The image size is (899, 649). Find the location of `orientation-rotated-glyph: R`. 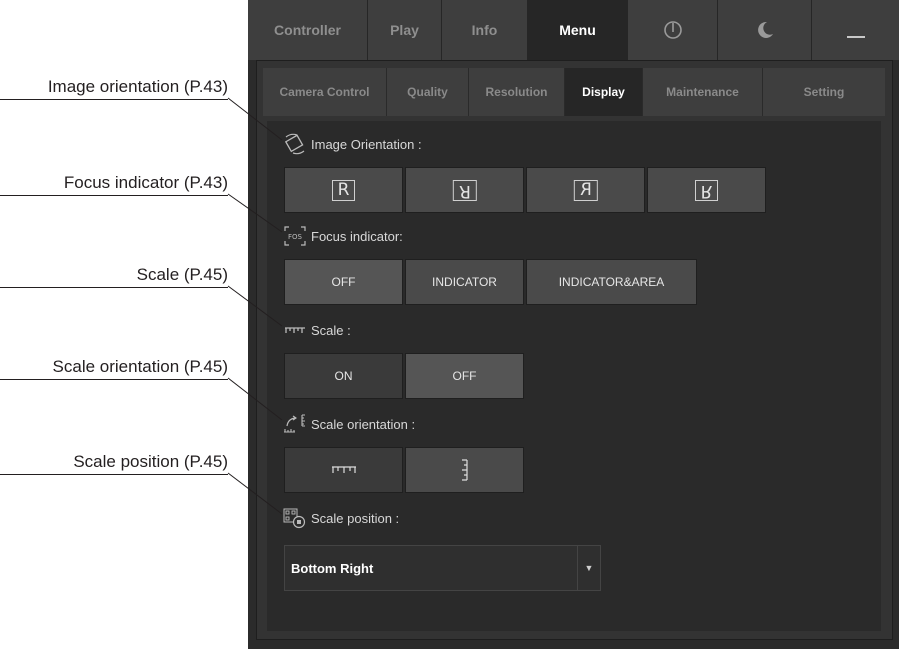

orientation-rotated-glyph: R is located at coordinates (464, 190).